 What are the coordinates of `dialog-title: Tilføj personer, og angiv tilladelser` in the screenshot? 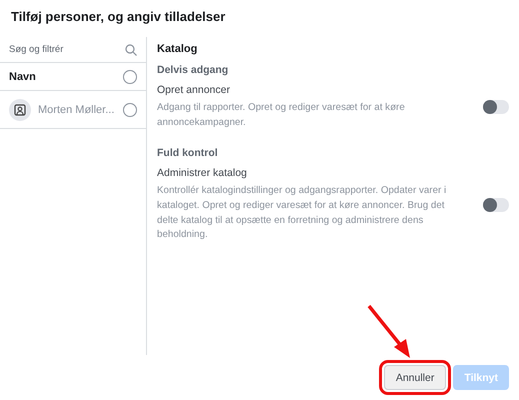 It's located at (118, 17).